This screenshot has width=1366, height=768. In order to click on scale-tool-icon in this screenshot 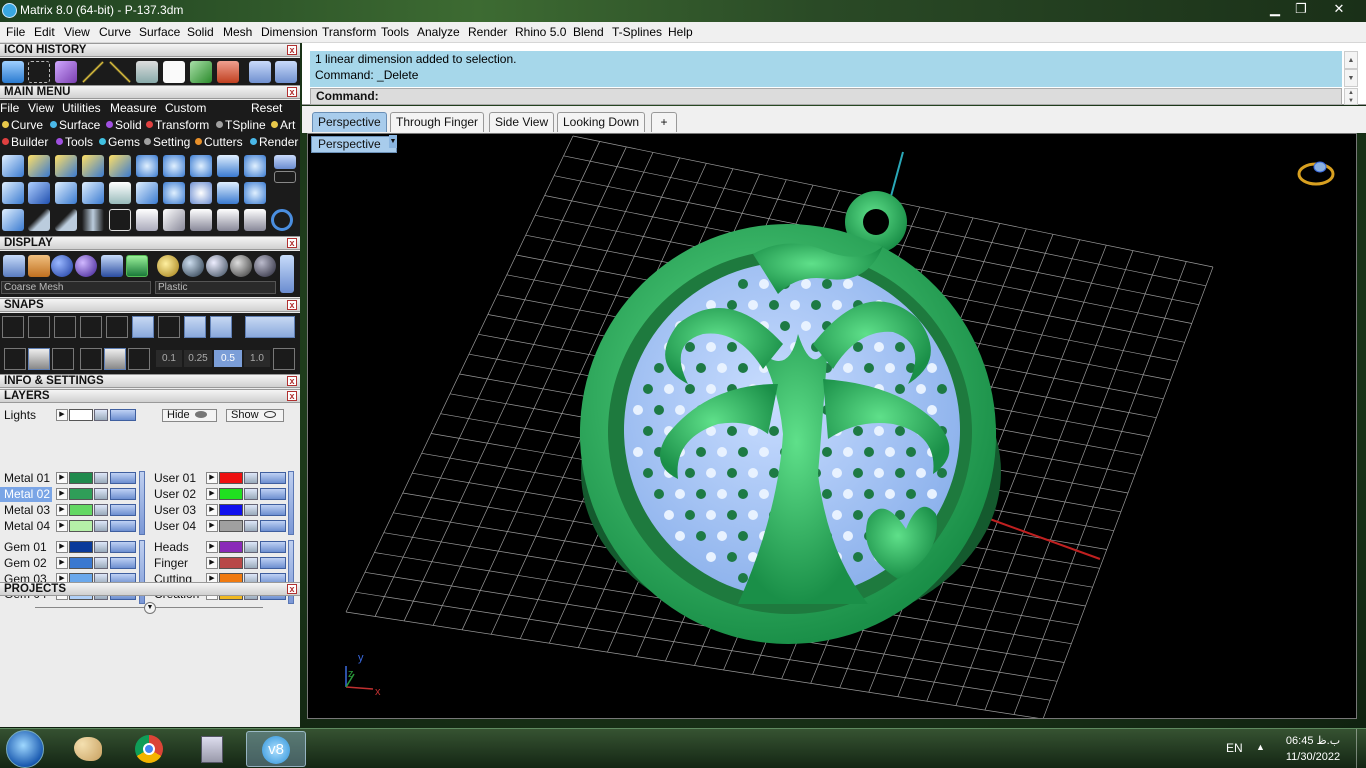, I will do `click(39, 72)`.